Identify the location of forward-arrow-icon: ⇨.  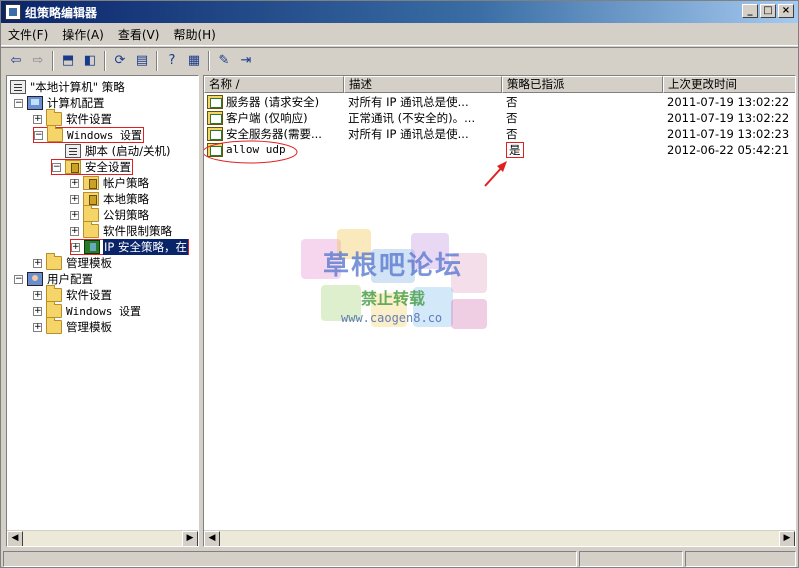
(38, 61).